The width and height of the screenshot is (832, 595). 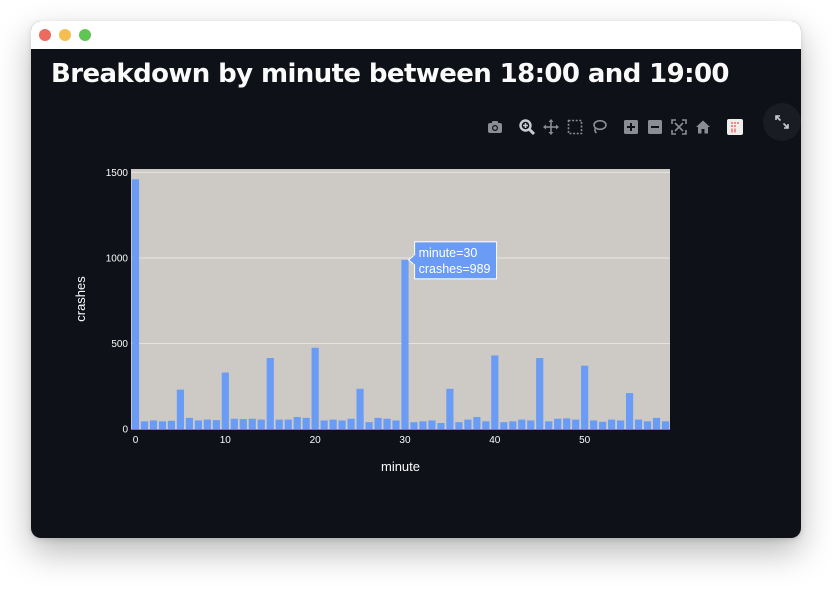 I want to click on minimize-window-button, so click(x=65, y=35).